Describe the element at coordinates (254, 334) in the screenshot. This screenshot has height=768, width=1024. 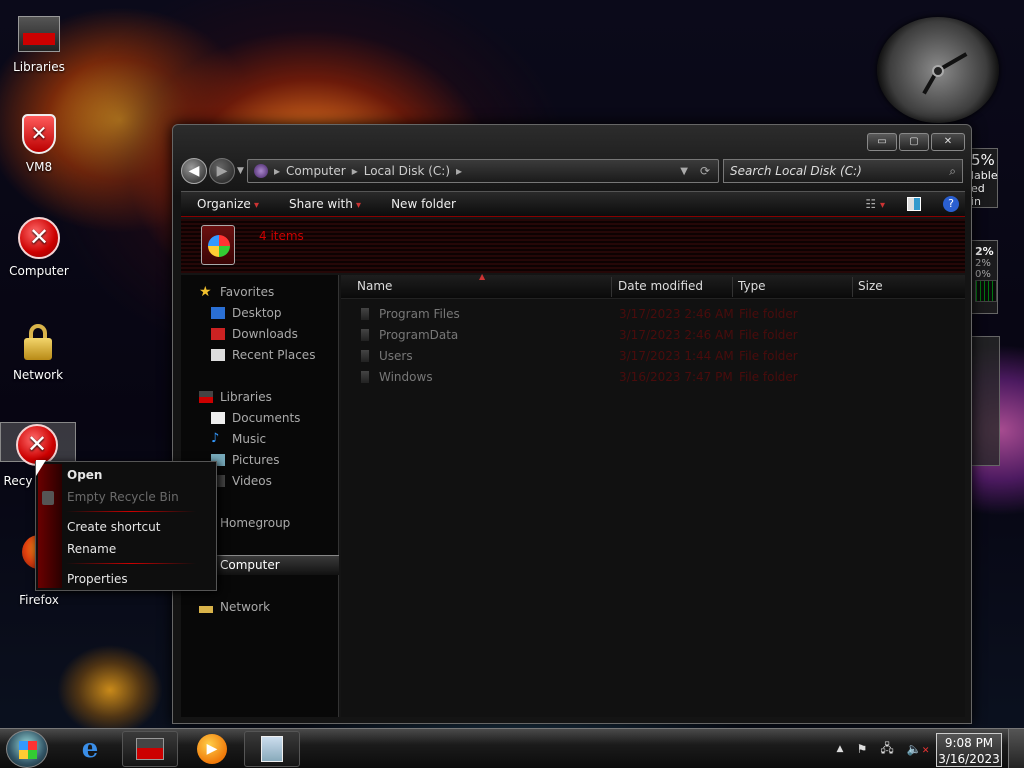
I see `nav-downloads: Downloads` at that location.